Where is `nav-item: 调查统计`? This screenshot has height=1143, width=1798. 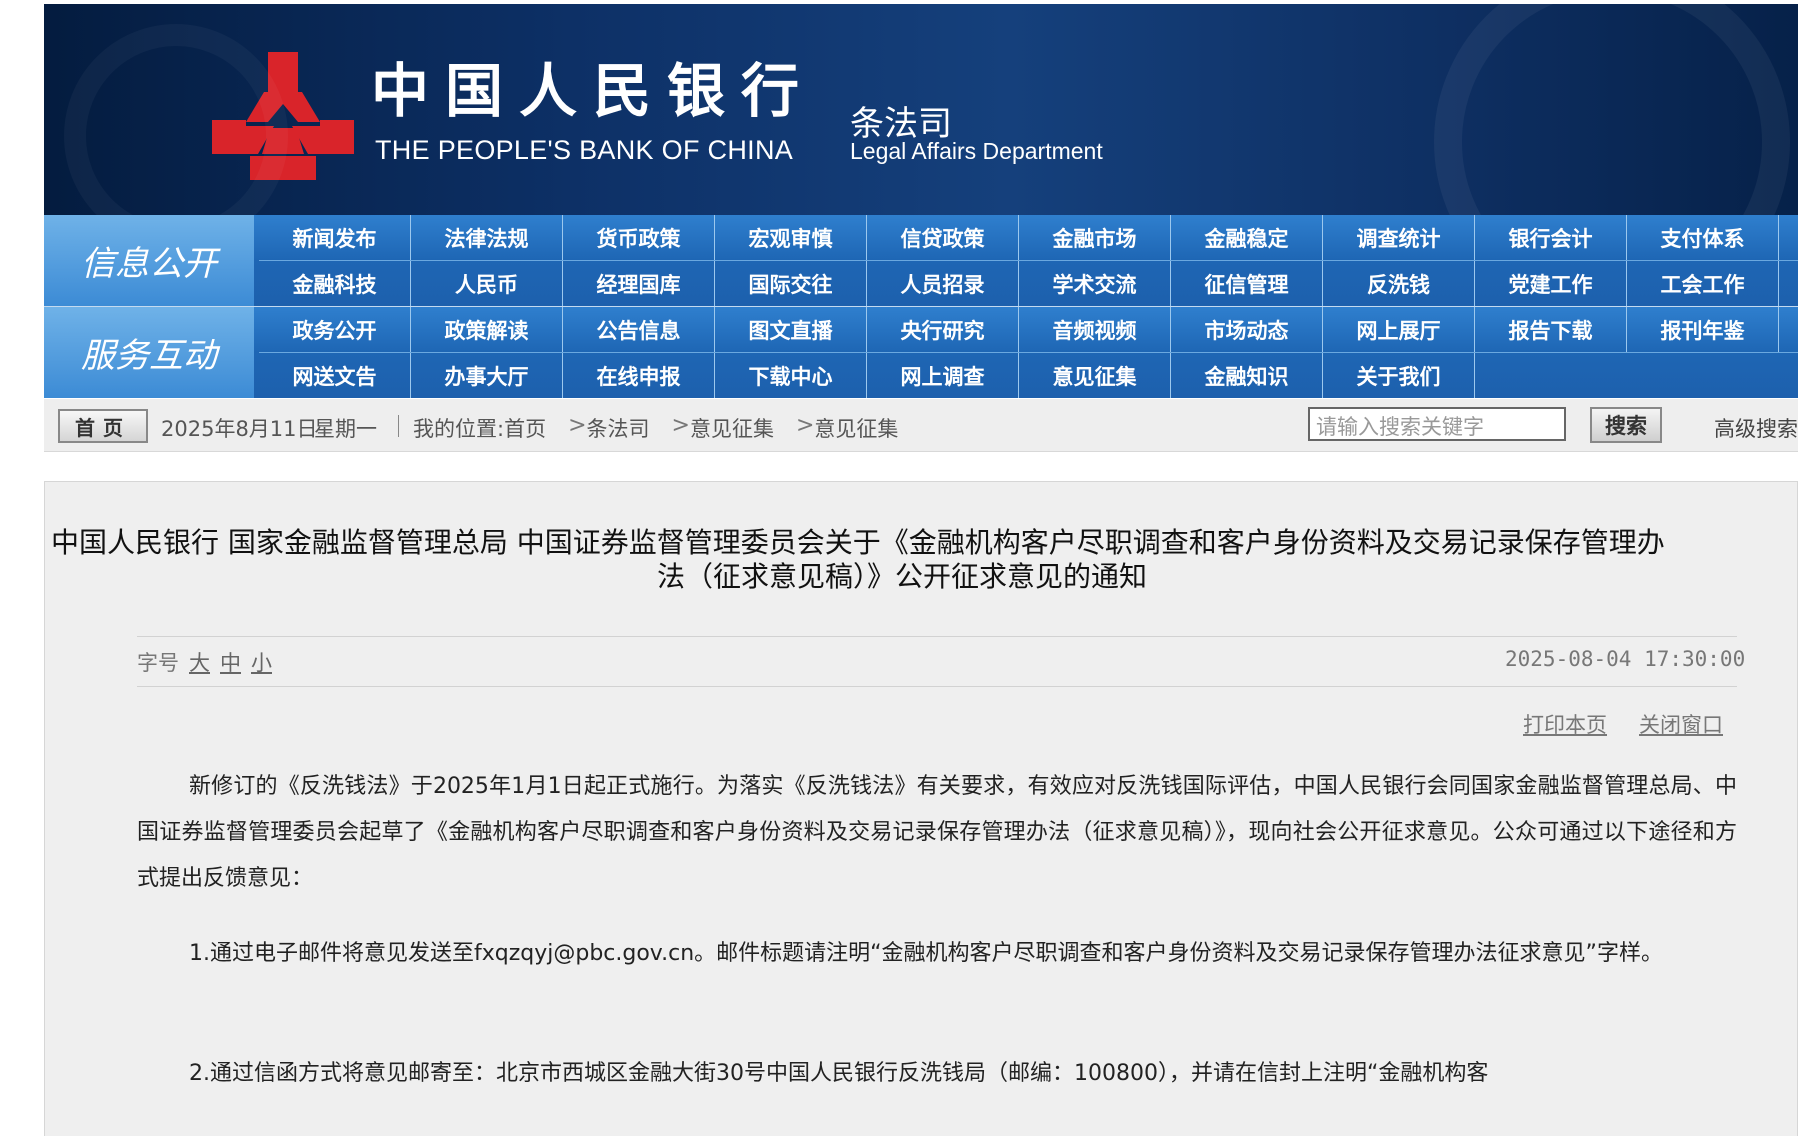
nav-item: 调查统计 is located at coordinates (1399, 237).